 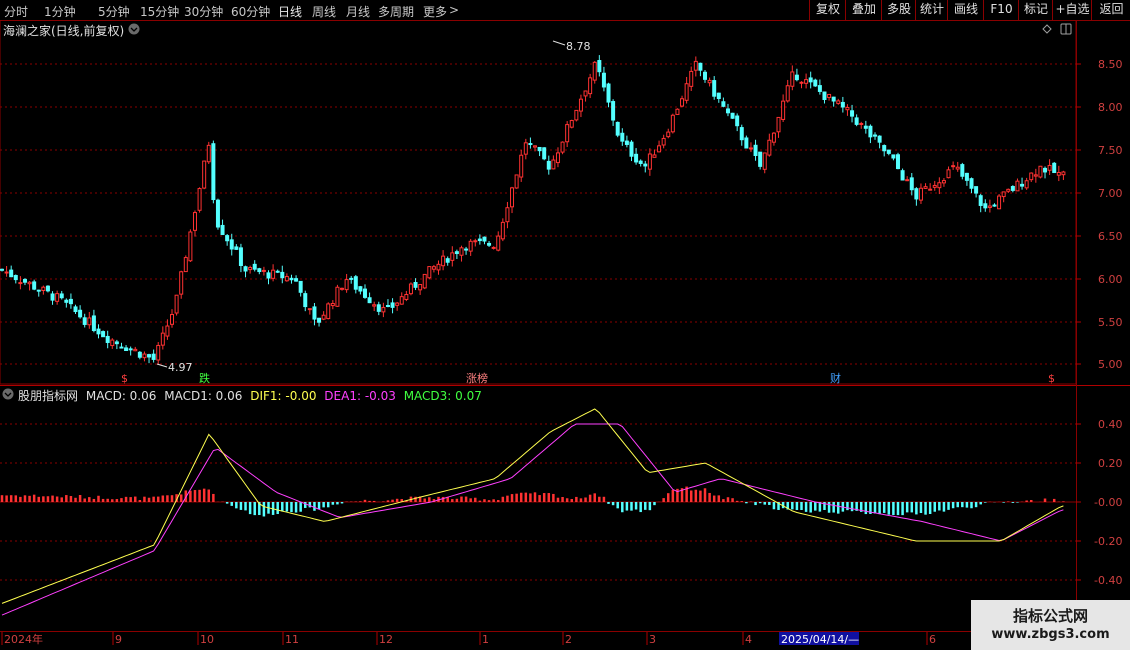 I want to click on watermark: 指标公式网 www.zbgs3.com, so click(x=1050, y=625).